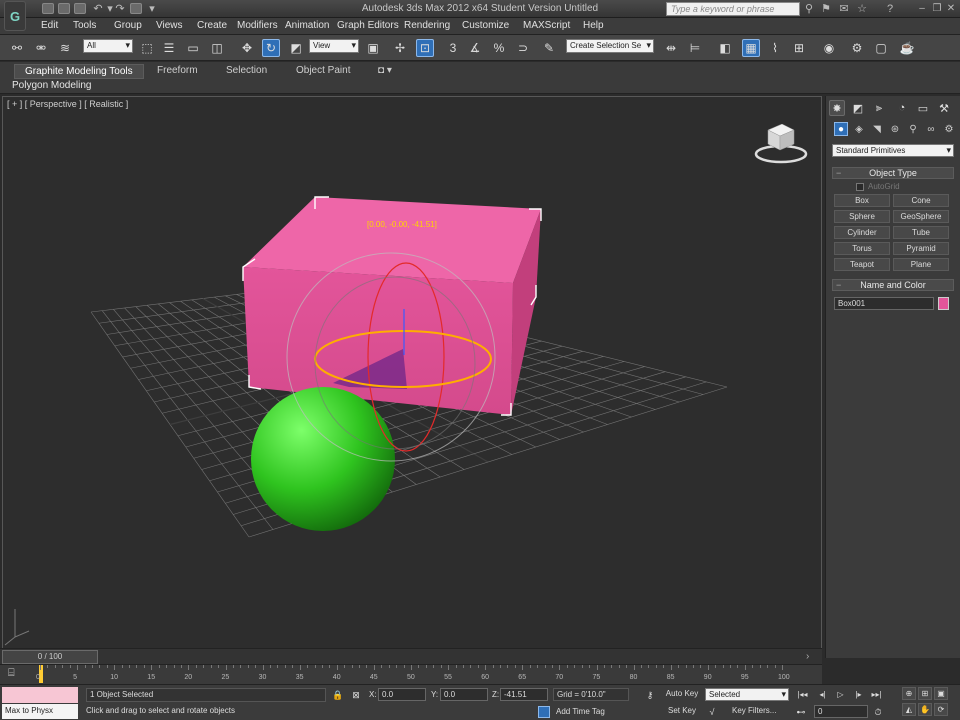 This screenshot has height=720, width=960. What do you see at coordinates (610, 46) in the screenshot?
I see `named-selection-sets-dropdown: Create Selection Se` at bounding box center [610, 46].